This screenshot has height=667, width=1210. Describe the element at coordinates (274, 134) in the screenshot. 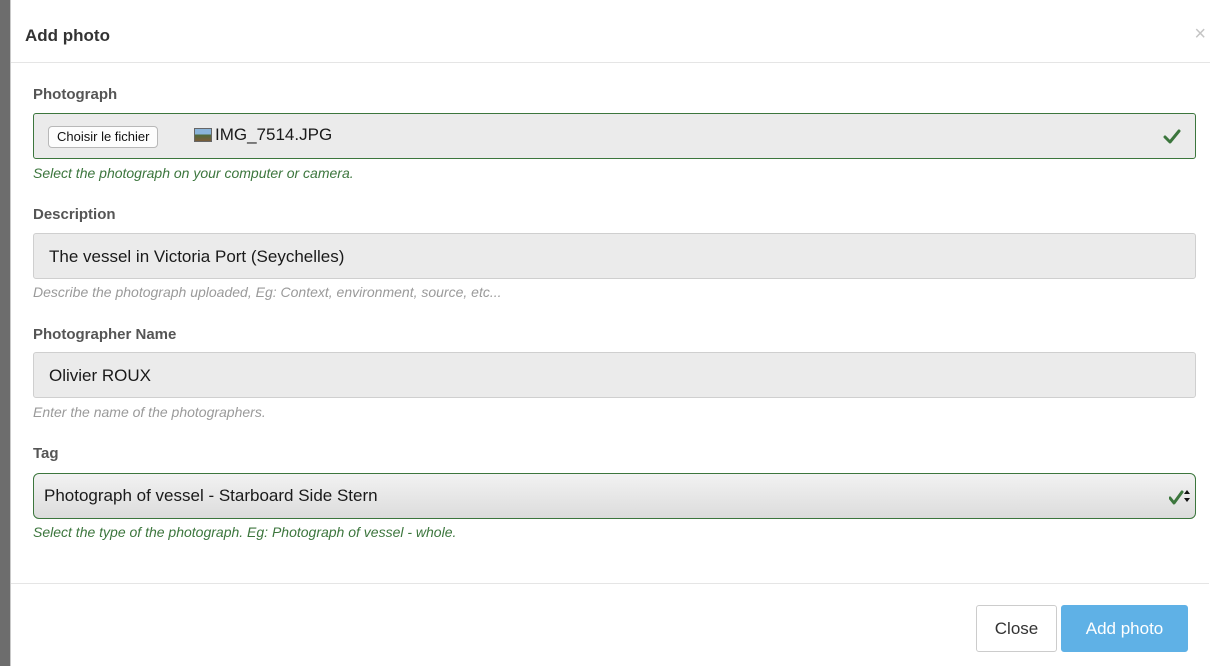

I see `selected-file-name: IMG_7514.JPG` at that location.